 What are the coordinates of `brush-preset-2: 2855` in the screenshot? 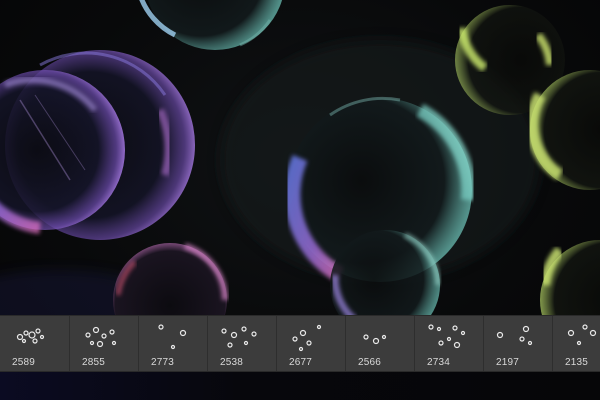 It's located at (104, 343).